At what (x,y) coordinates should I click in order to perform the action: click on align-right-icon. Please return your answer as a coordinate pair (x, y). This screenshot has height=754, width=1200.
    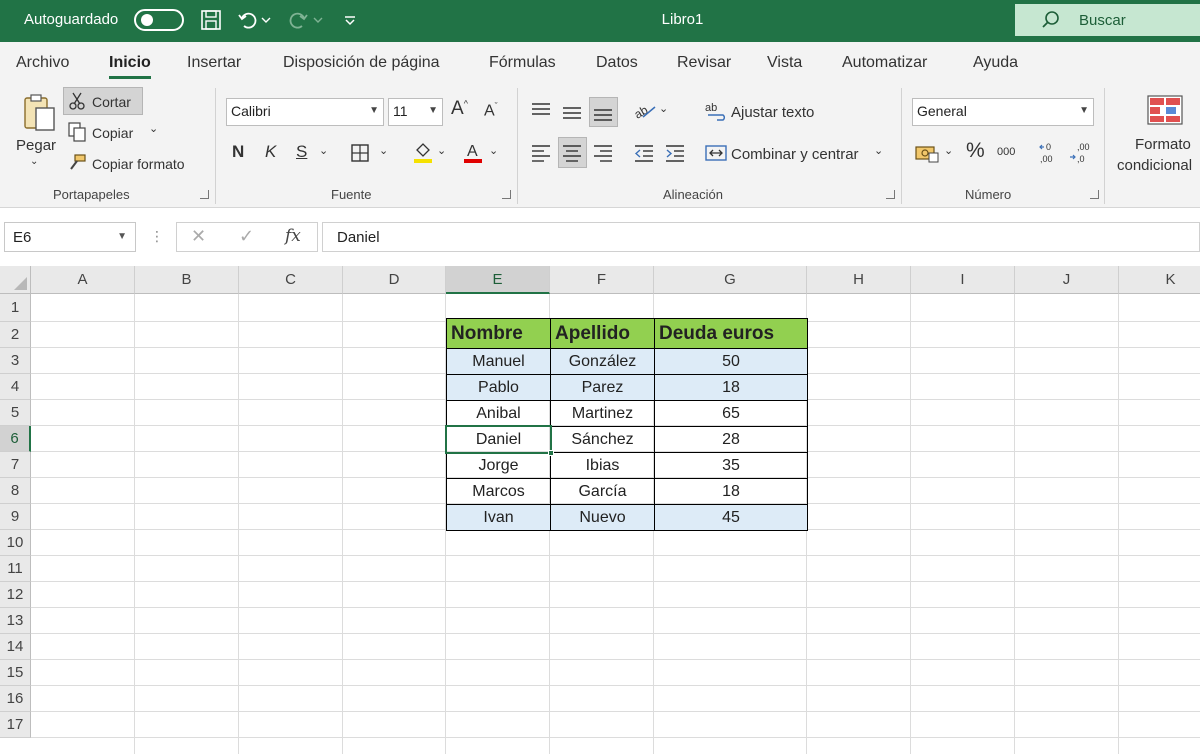
    Looking at the image, I should click on (603, 153).